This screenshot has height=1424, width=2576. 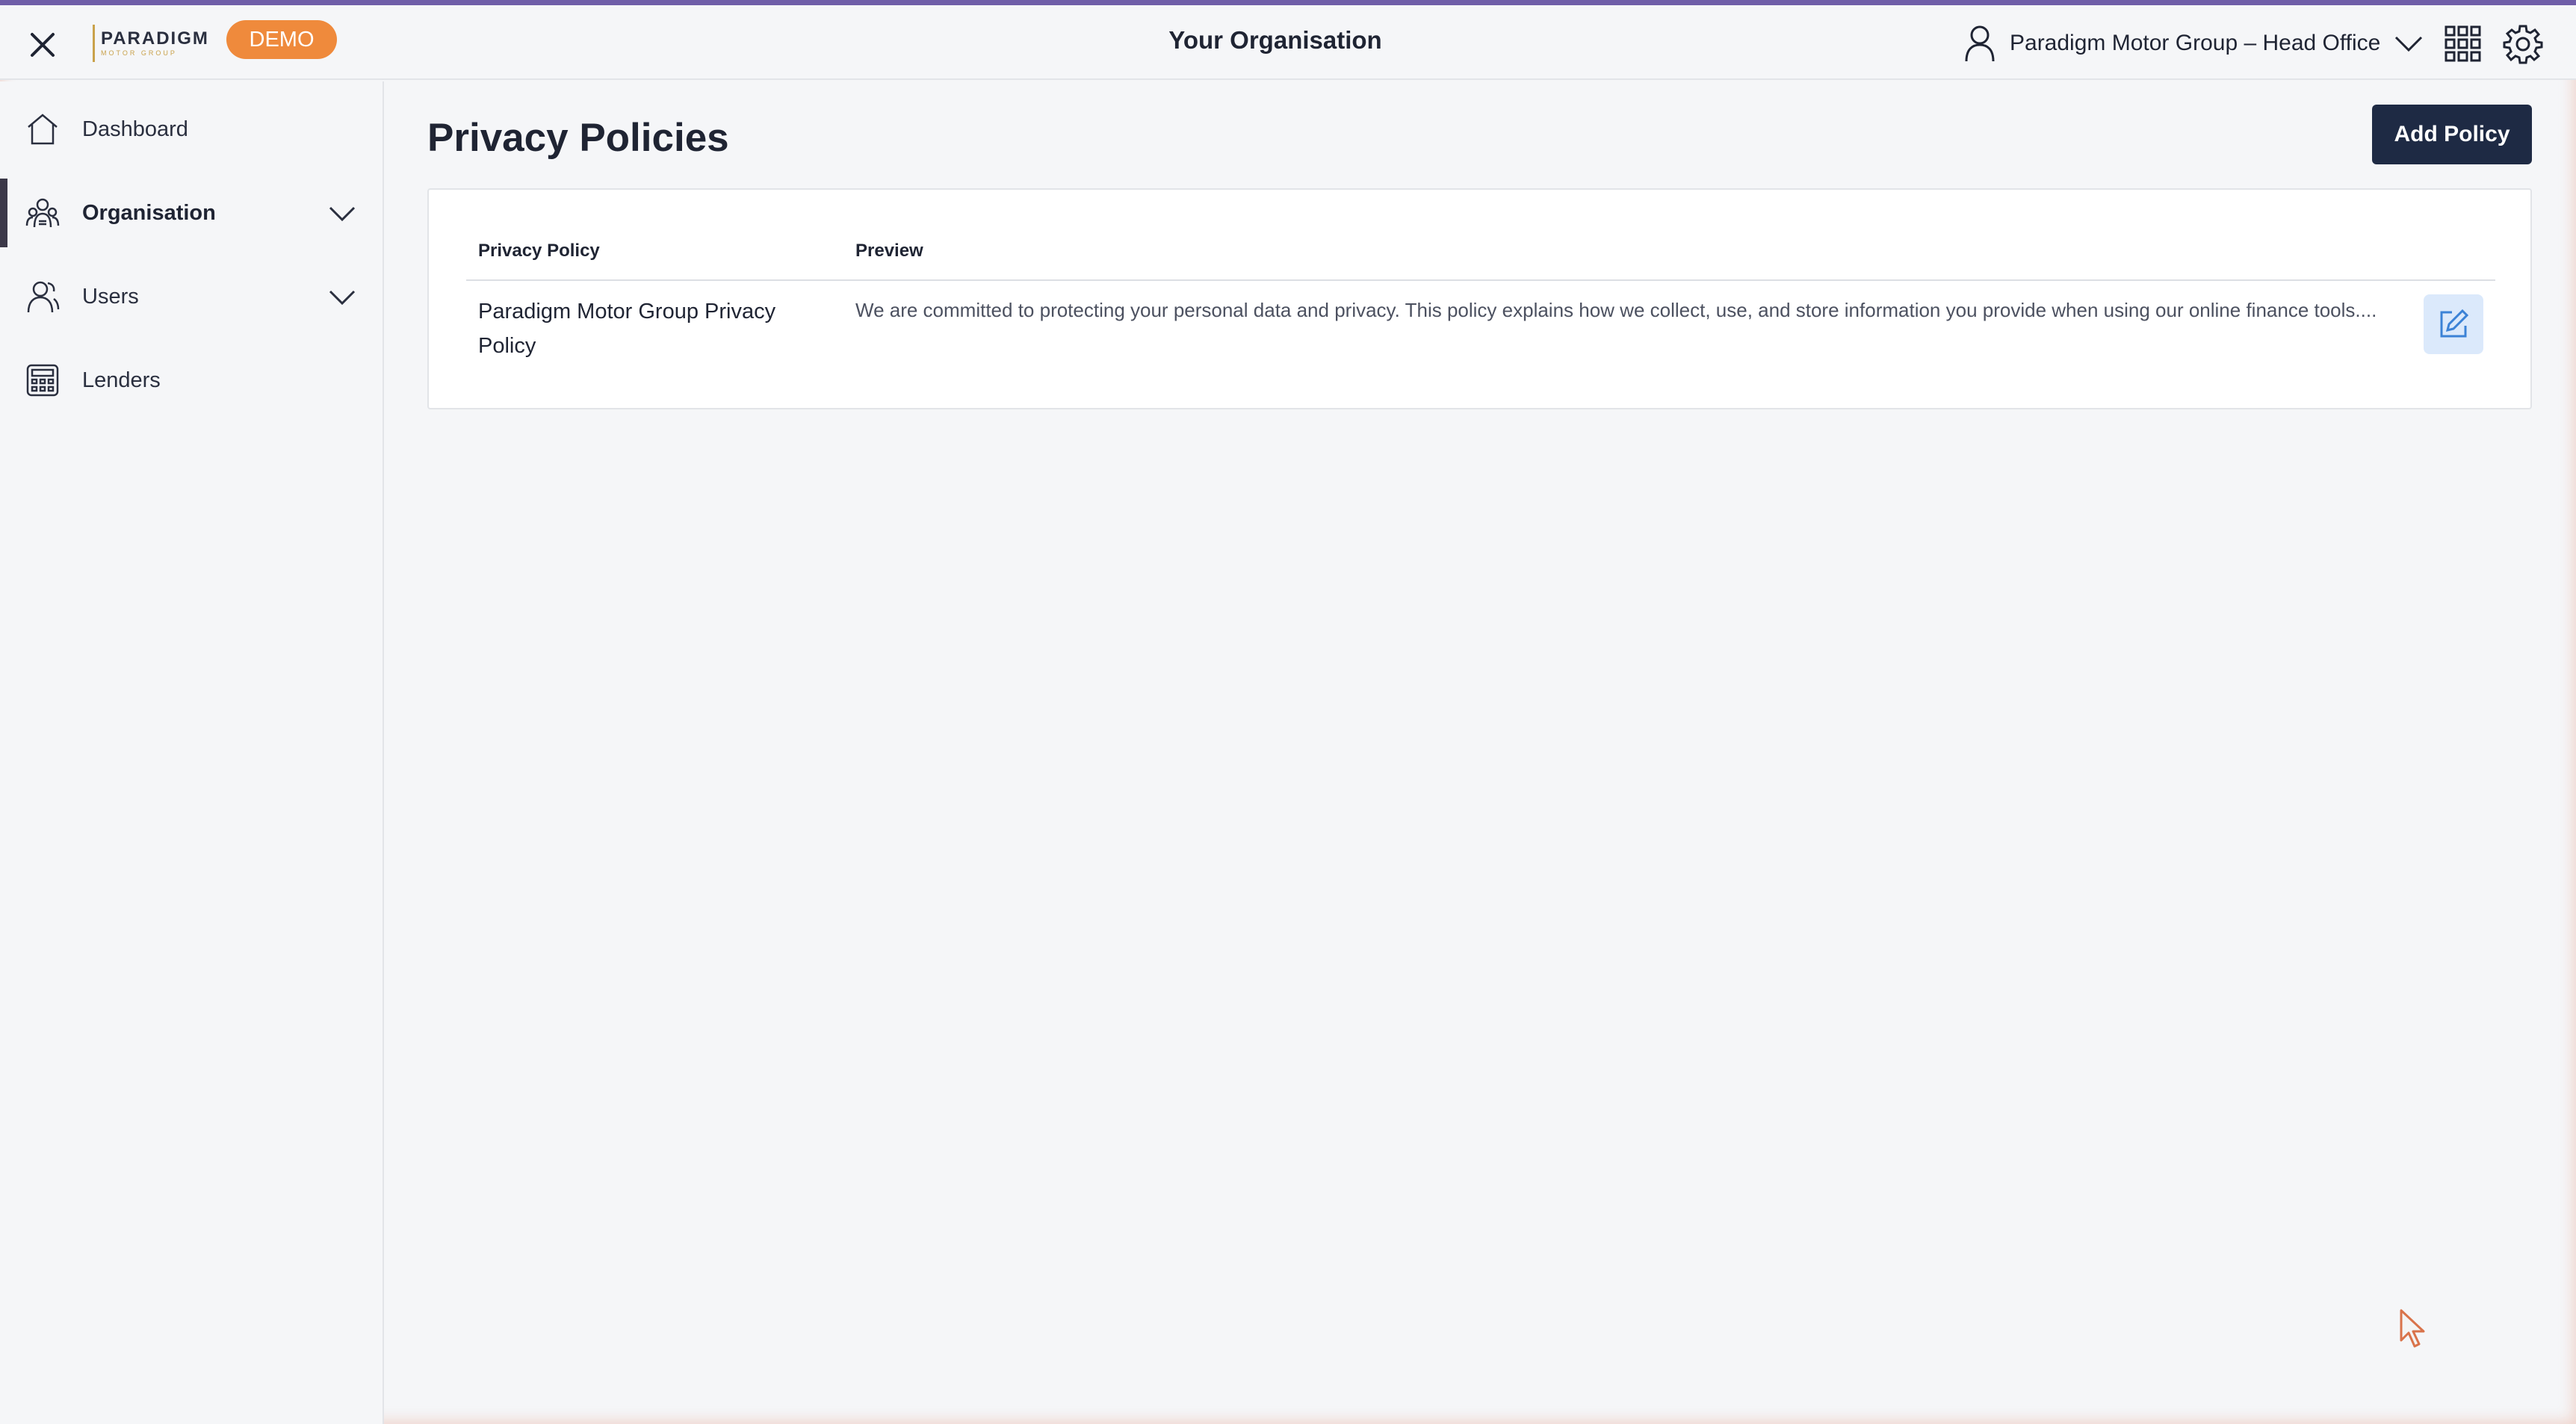 What do you see at coordinates (135, 129) in the screenshot?
I see `sidebar-item-label: Dashboard` at bounding box center [135, 129].